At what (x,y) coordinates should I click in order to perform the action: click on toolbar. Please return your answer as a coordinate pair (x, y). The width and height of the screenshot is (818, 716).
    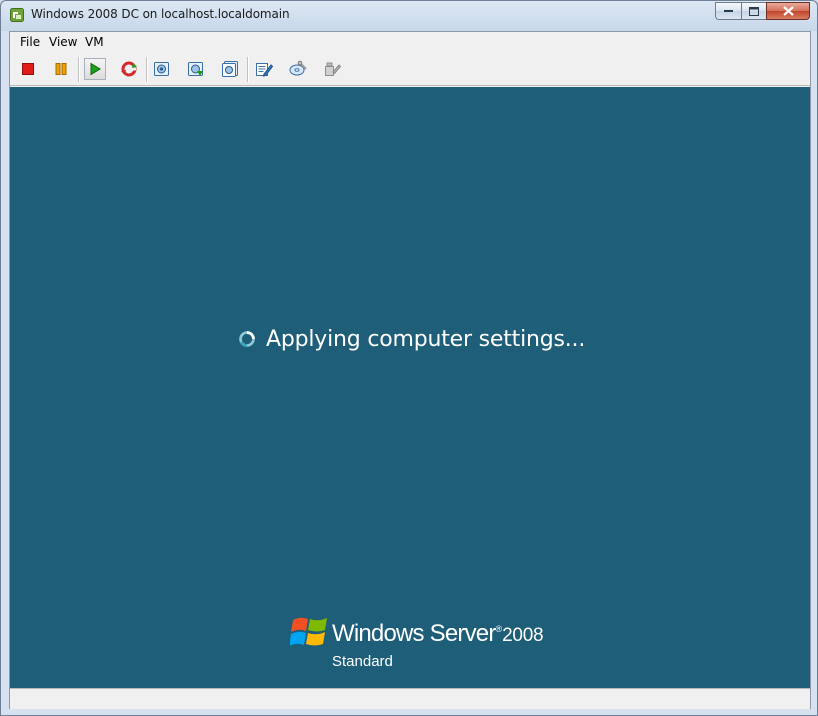
    Looking at the image, I should click on (410, 69).